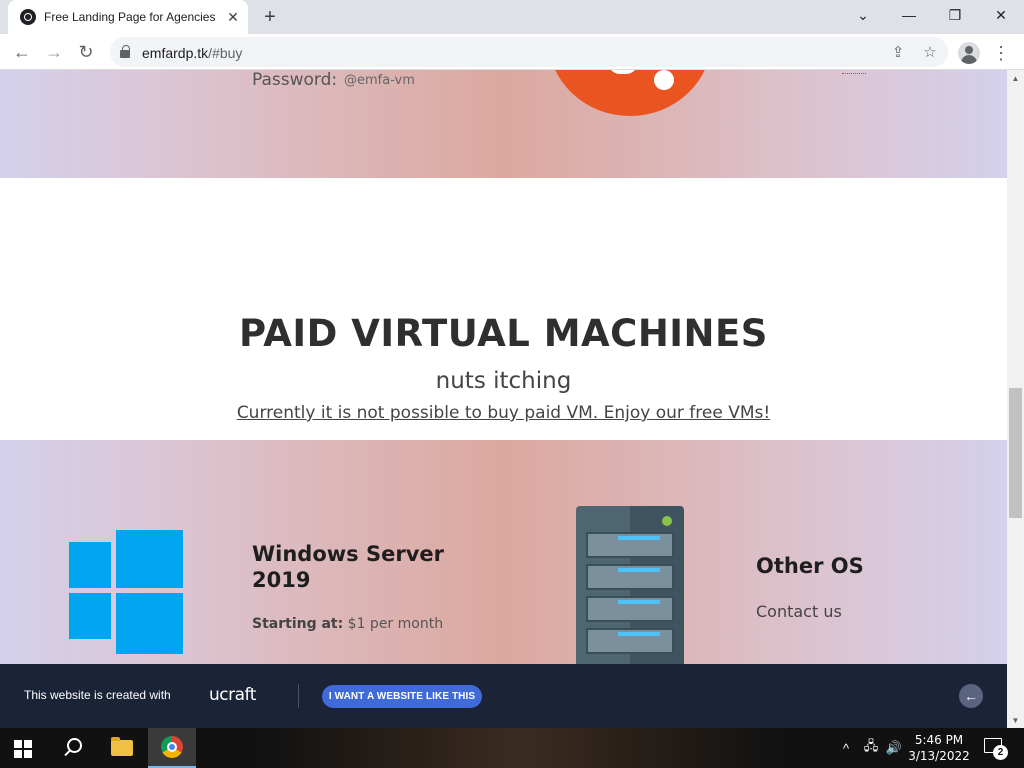 The width and height of the screenshot is (1024, 768). I want to click on svg-text: ucraft, so click(233, 695).